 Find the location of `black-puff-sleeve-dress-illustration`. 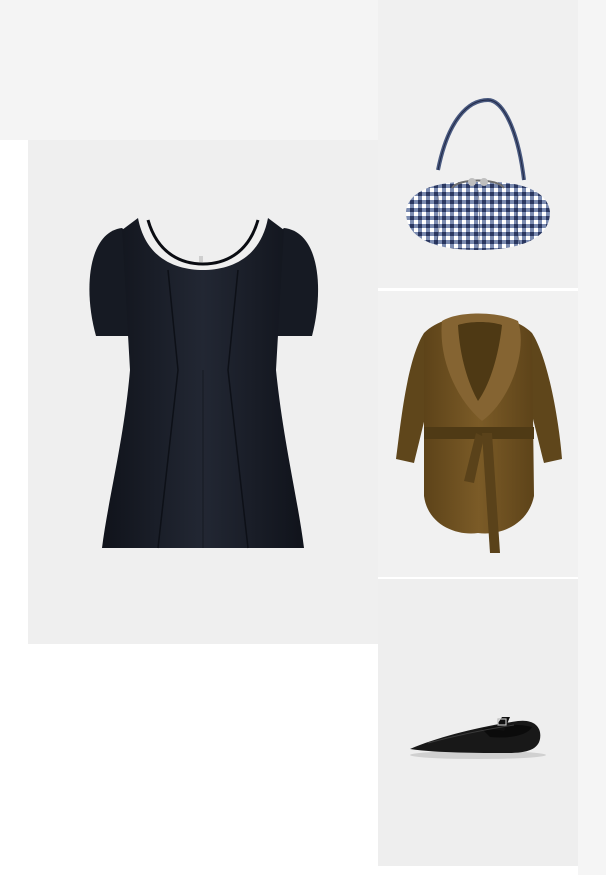

black-puff-sleeve-dress-illustration is located at coordinates (204, 383).